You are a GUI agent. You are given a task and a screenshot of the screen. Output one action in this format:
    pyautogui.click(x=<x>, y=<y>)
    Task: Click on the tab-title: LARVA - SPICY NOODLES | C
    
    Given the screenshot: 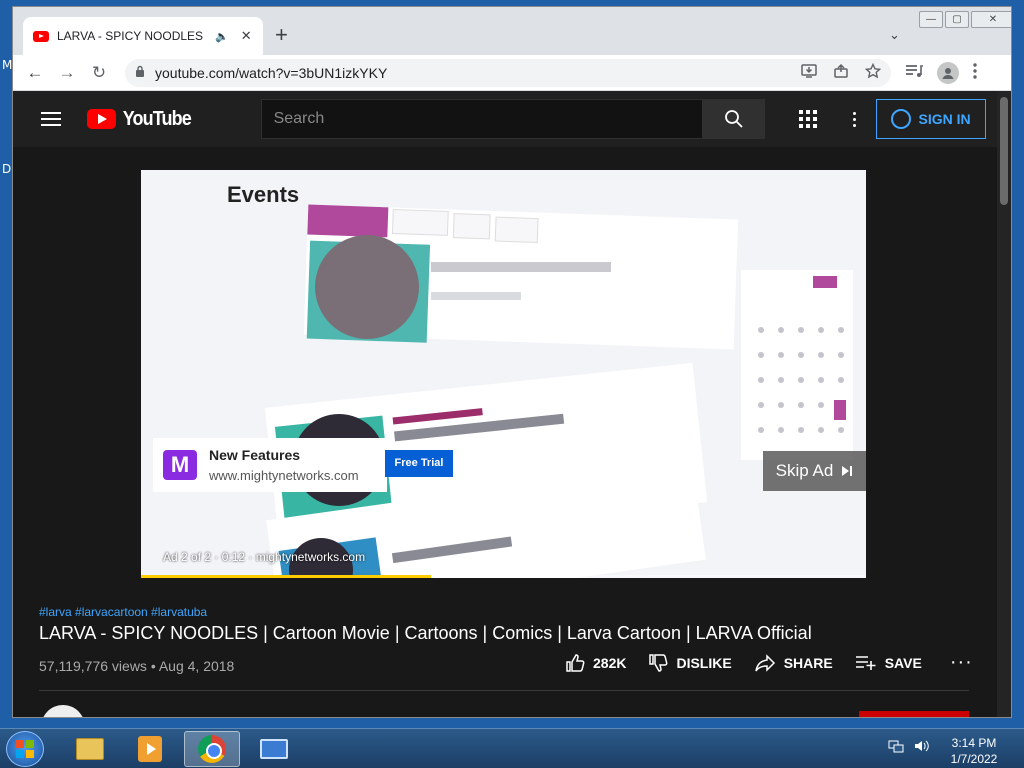 What is the action you would take?
    pyautogui.click(x=132, y=36)
    